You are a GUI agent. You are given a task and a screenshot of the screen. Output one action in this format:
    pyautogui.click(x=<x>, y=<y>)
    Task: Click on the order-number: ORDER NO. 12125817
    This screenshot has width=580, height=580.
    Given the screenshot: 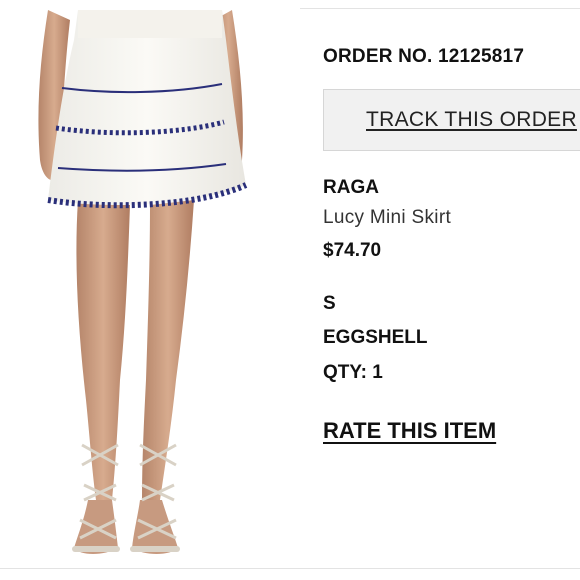 What is the action you would take?
    pyautogui.click(x=424, y=56)
    